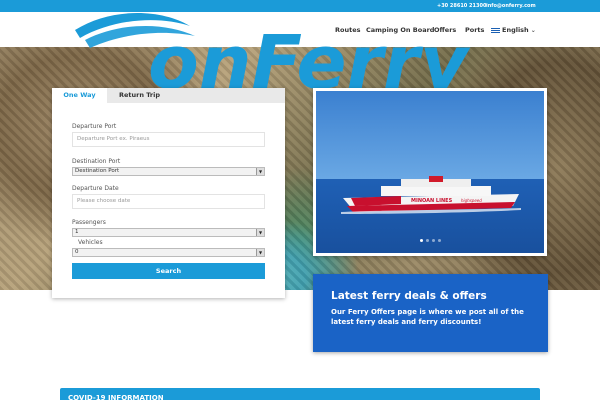  I want to click on departure-date-input: Please choose date, so click(168, 201).